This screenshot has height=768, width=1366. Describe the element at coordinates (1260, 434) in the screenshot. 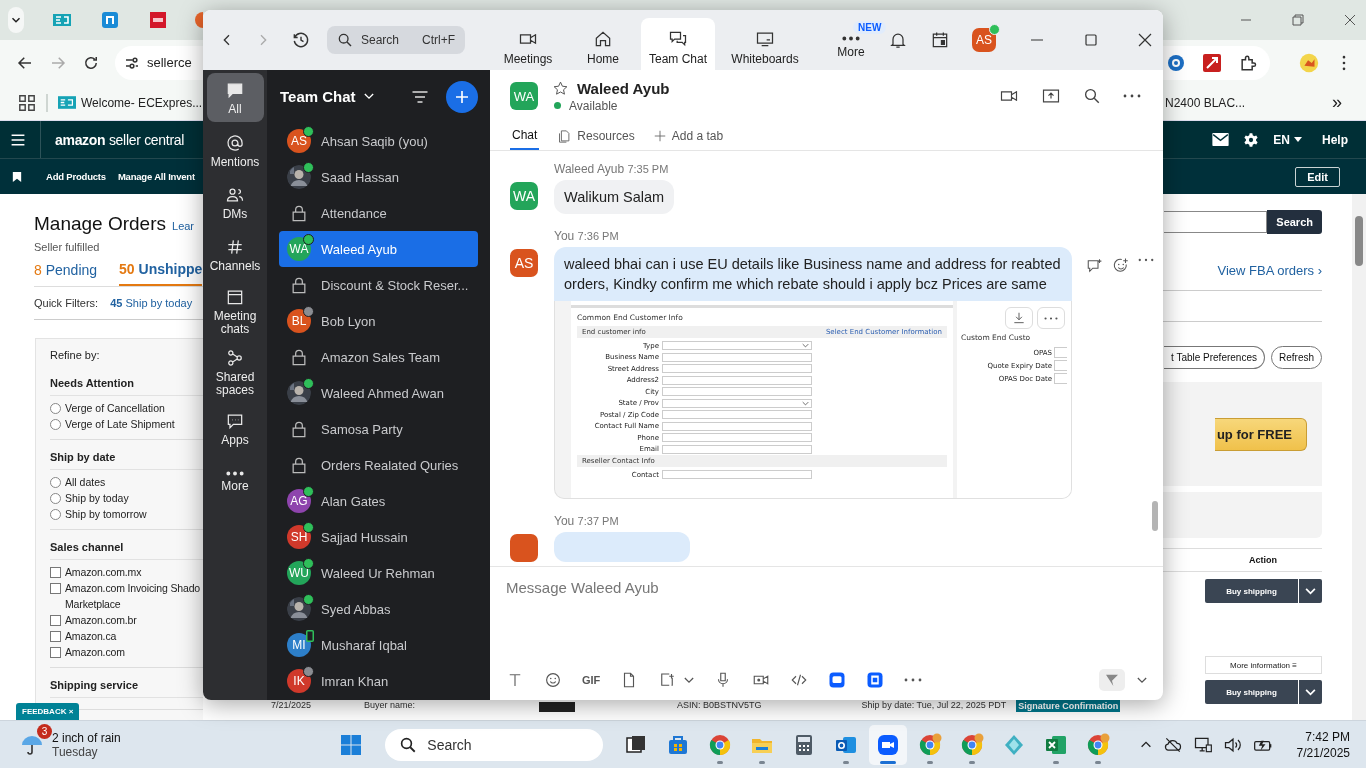

I see `sign-up-button: up for FREE` at that location.